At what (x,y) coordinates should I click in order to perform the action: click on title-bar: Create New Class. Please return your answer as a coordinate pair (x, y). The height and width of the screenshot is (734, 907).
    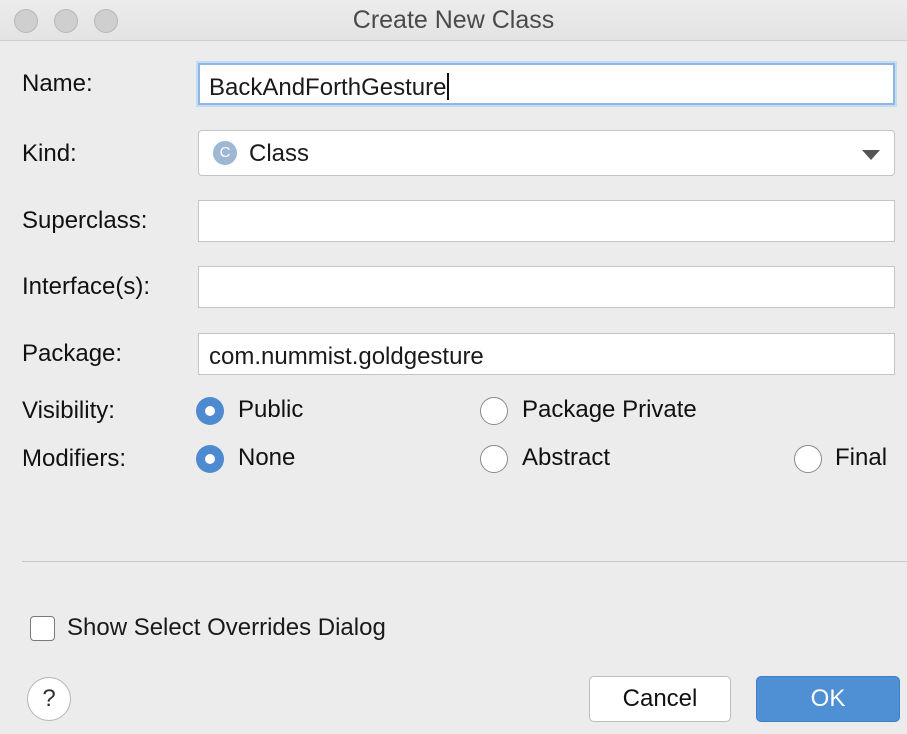
    Looking at the image, I should click on (453, 20).